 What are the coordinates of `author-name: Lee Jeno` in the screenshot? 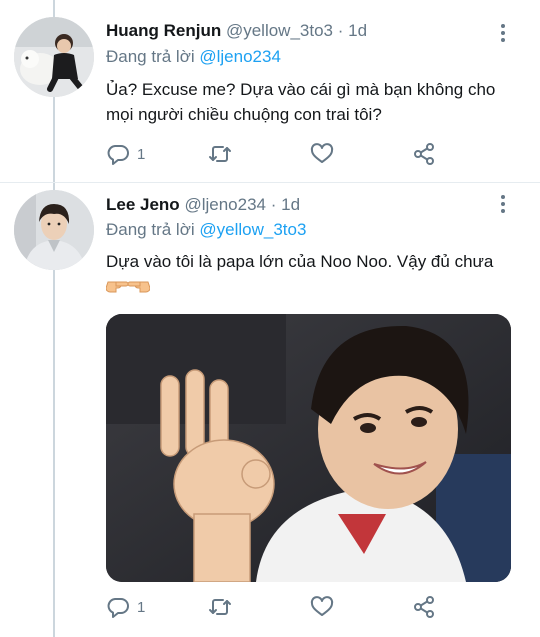 It's located at (143, 204).